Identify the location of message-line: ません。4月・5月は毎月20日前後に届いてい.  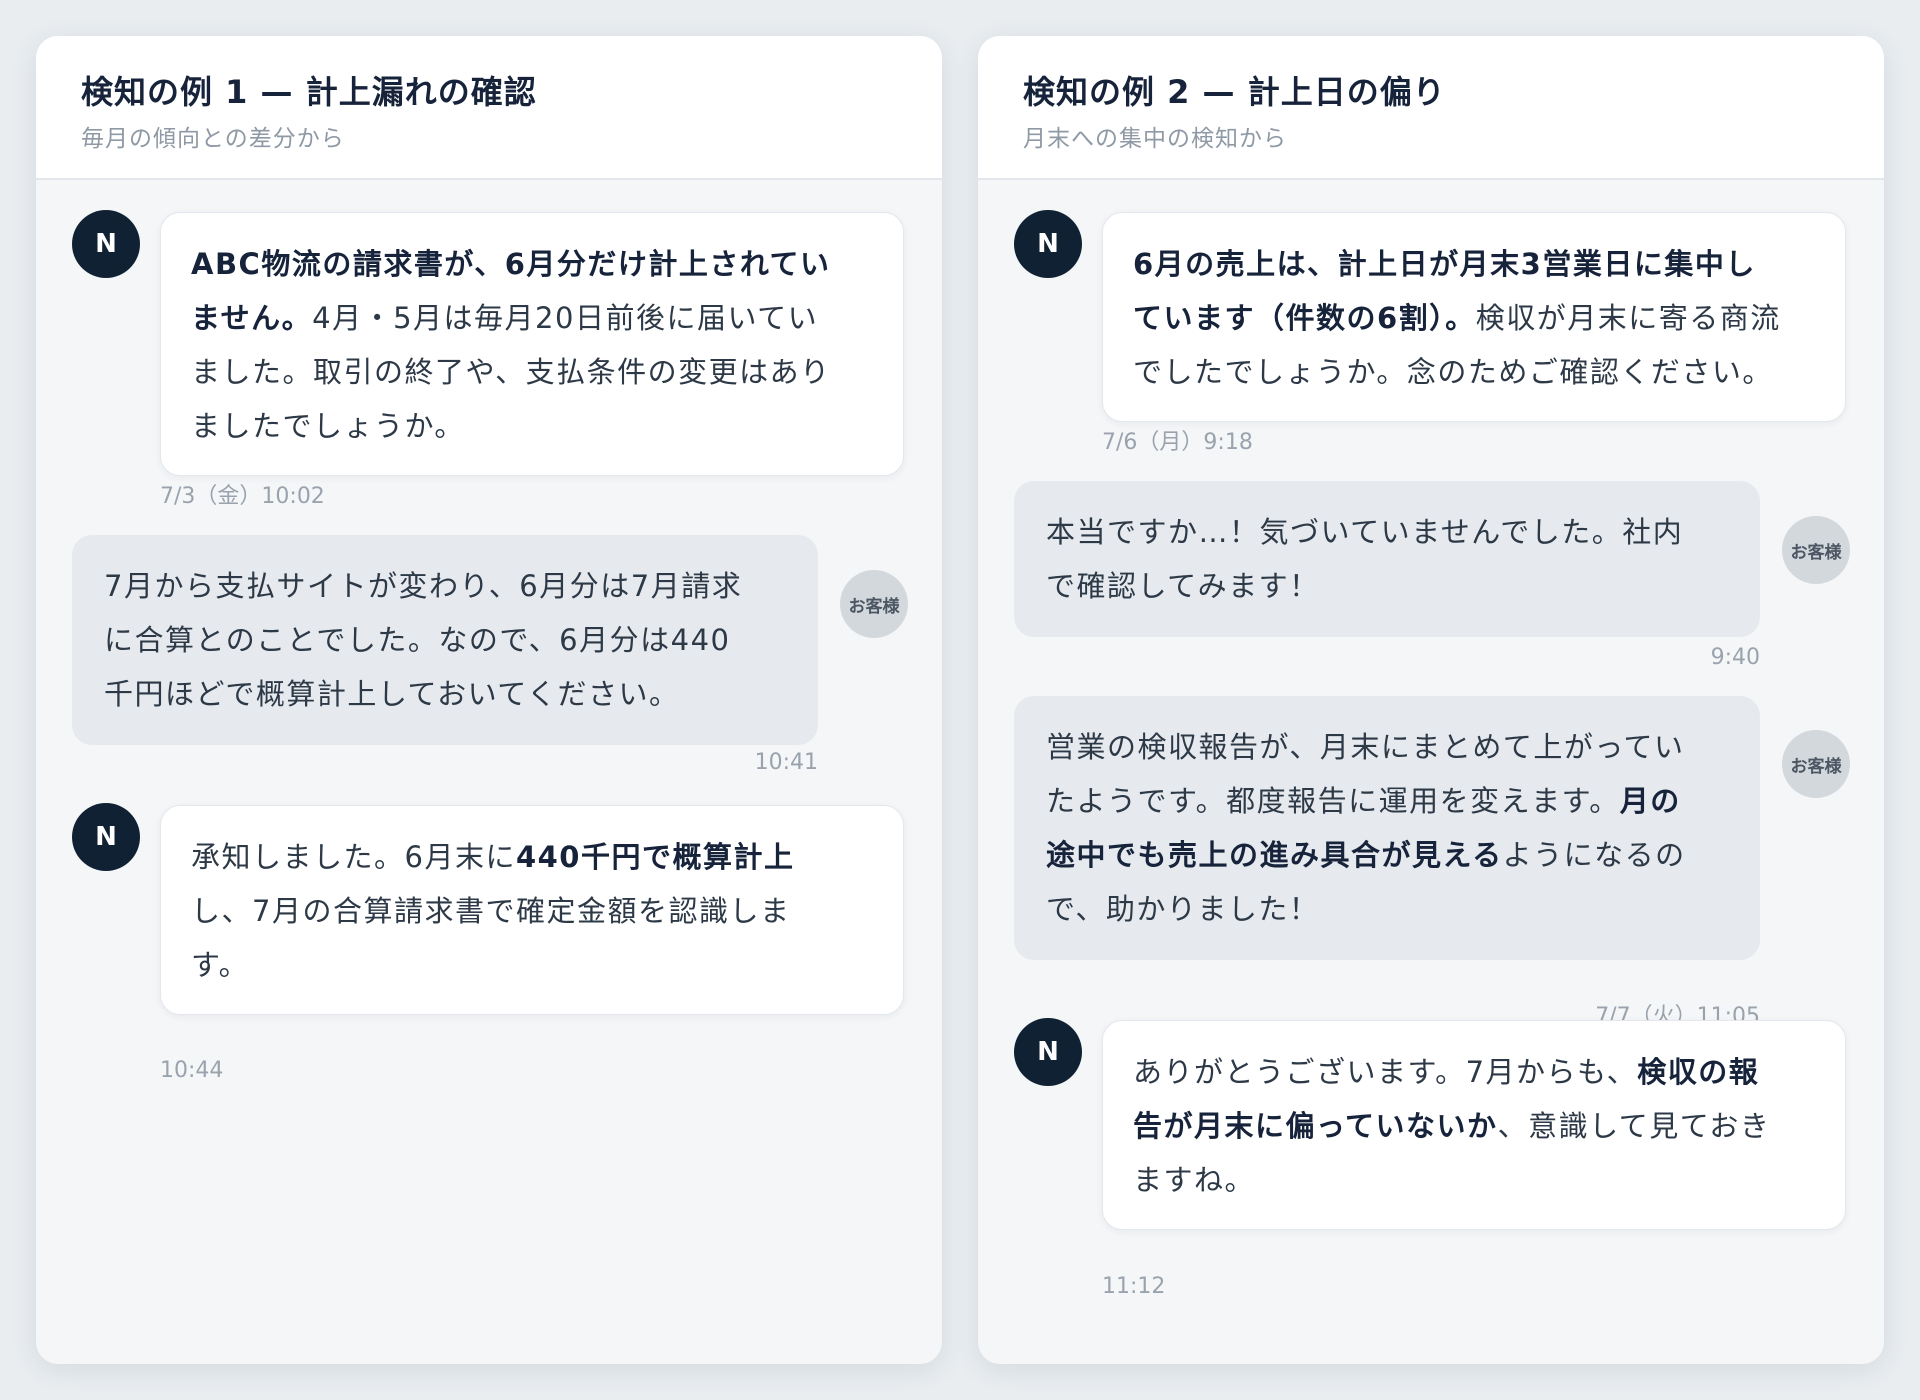
(532, 318).